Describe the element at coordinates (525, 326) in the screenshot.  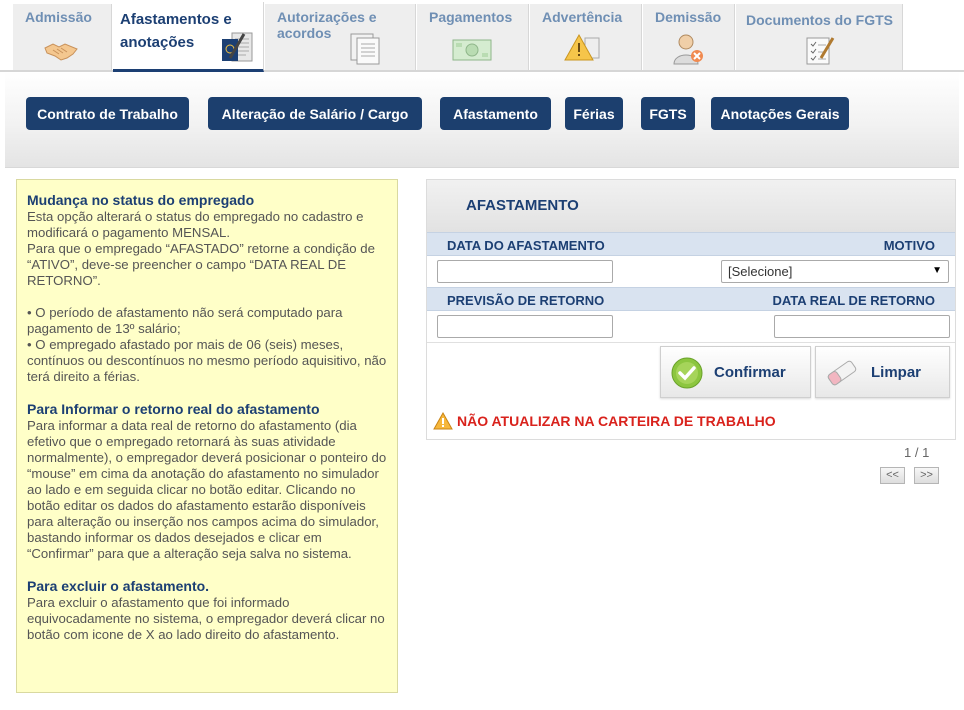
I see `previsao-retorno-input` at that location.